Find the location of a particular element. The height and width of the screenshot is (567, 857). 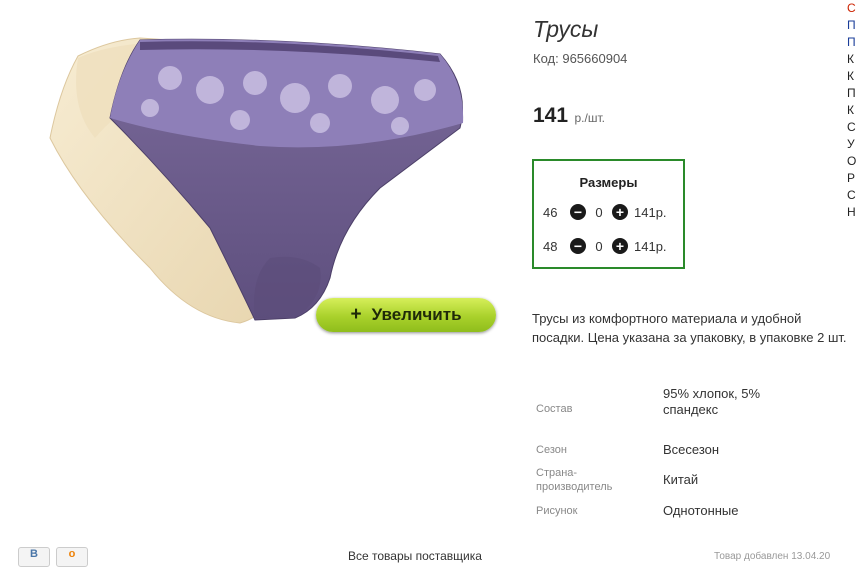

product-code: Код: 965660904 is located at coordinates (580, 58).